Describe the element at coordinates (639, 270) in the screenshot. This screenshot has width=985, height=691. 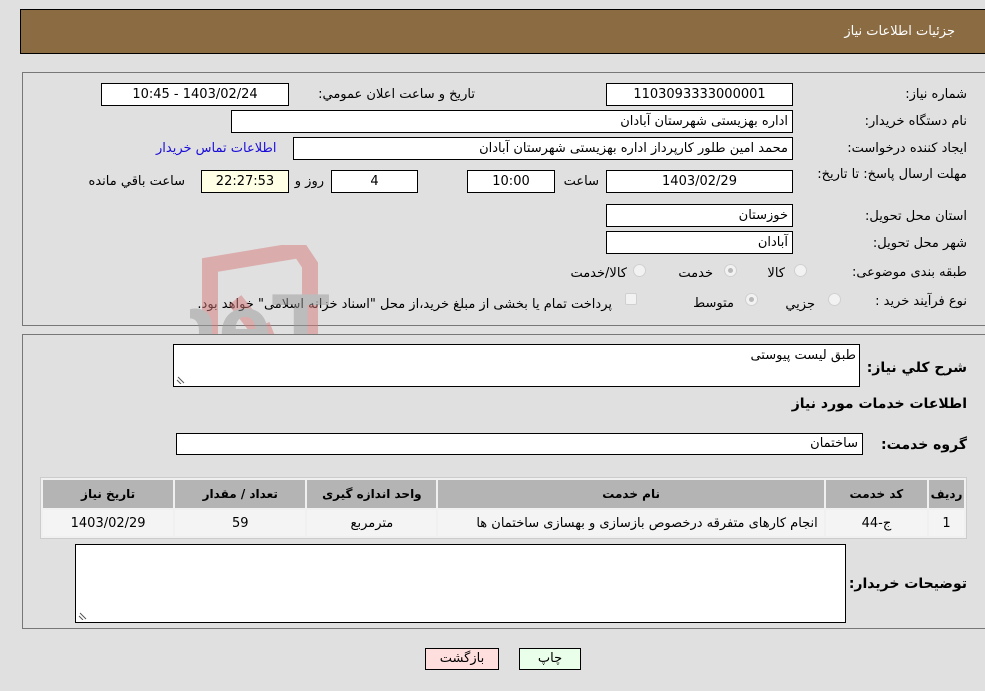
I see `category-radio-goods-service` at that location.